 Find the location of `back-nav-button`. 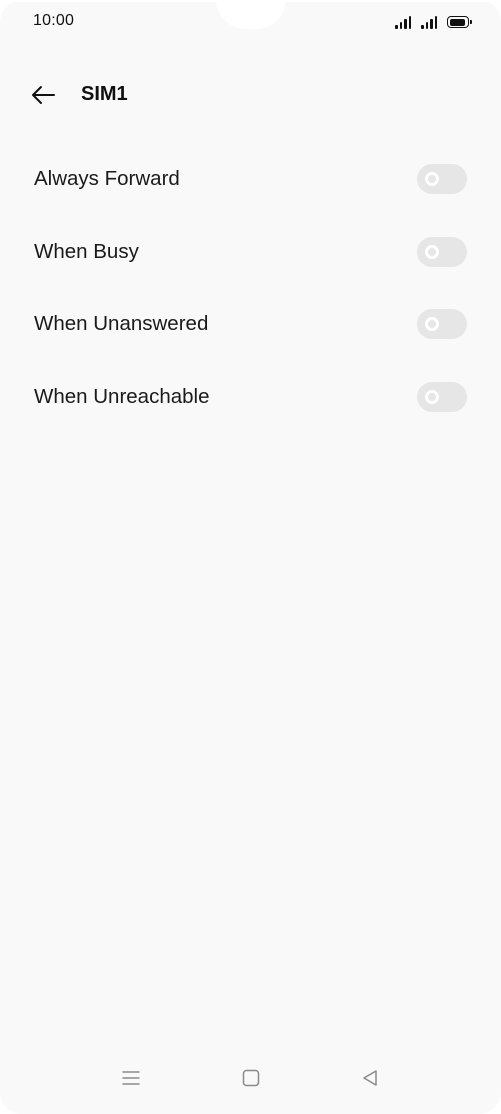

back-nav-button is located at coordinates (370, 1078).